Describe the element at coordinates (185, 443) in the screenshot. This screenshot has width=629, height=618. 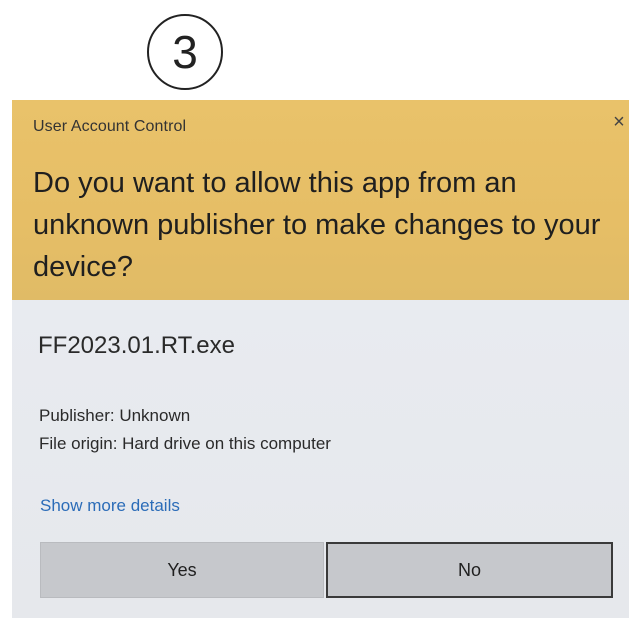
I see `file-origin-info: File origin: Hard drive on this computer` at that location.